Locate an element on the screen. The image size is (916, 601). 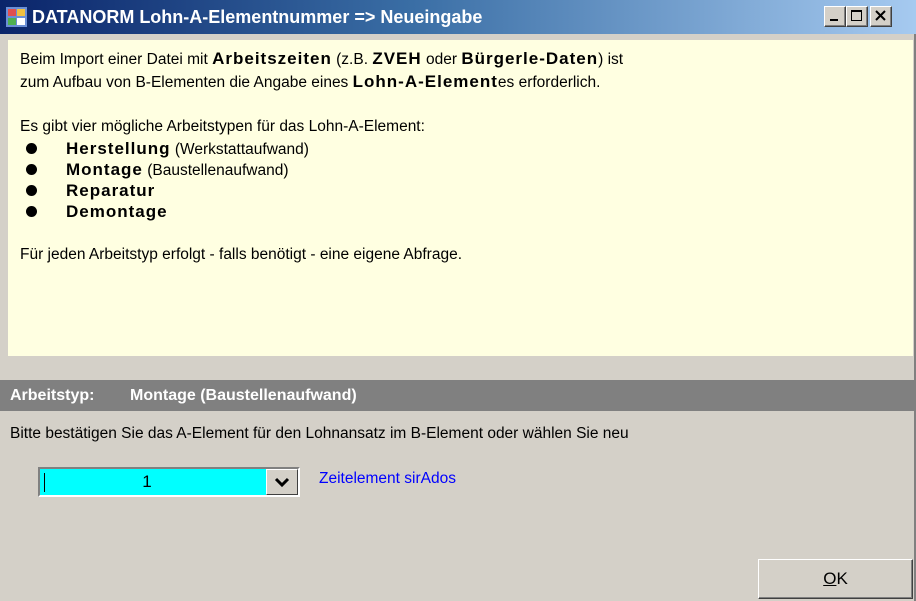
close-button is located at coordinates (881, 16).